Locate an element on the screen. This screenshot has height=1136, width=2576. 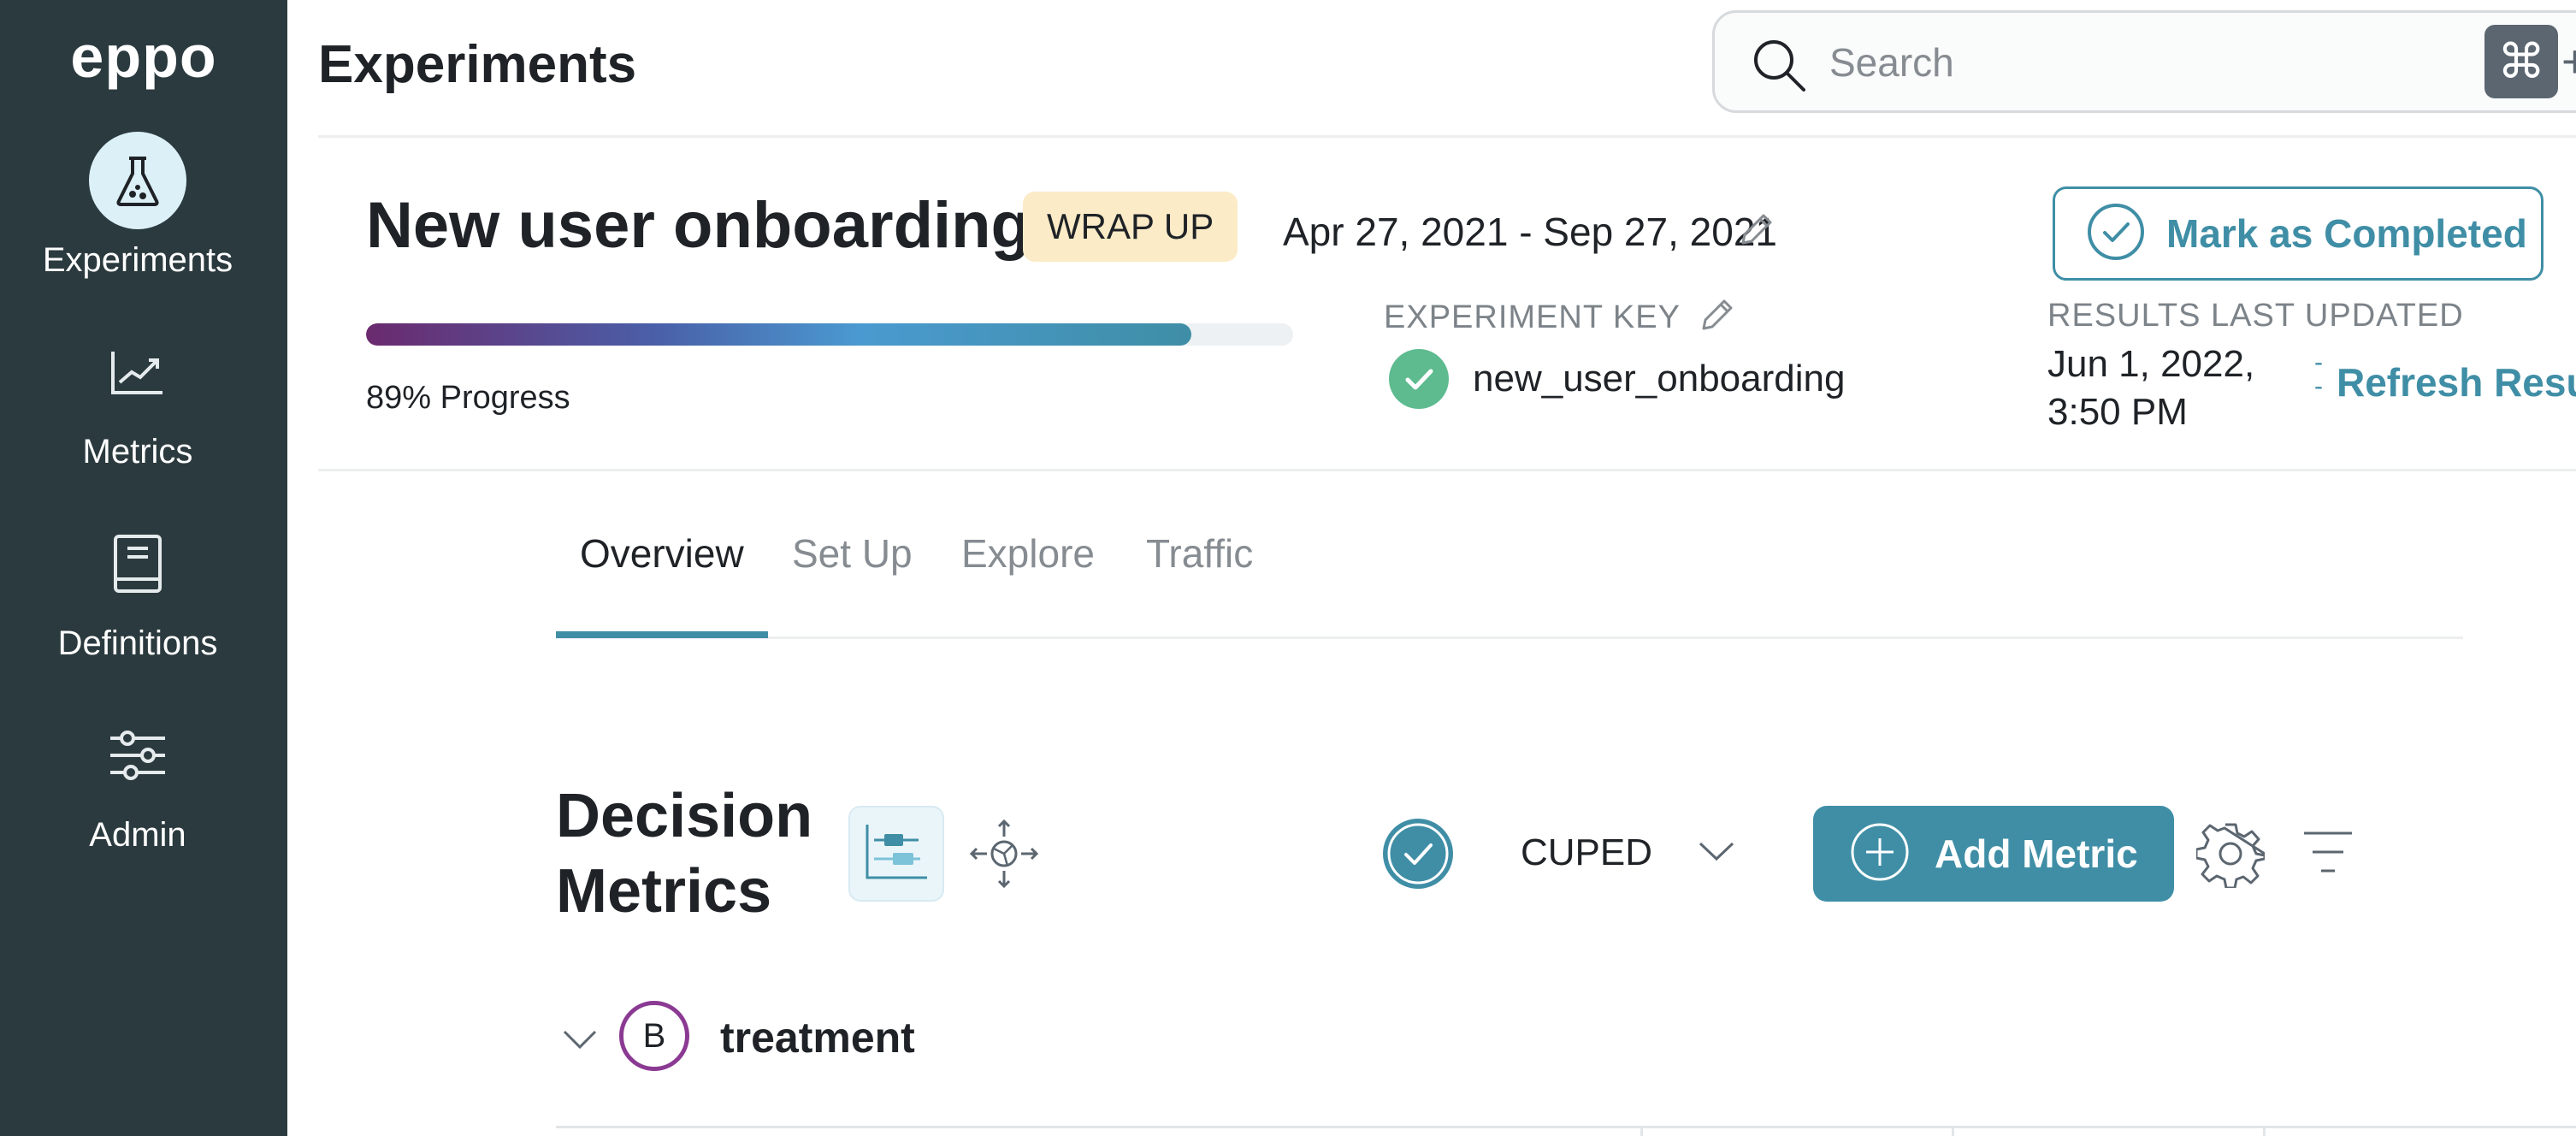
results-last-updated-value: Jun 1, 2022, 3:50 PM is located at coordinates (2150, 388).